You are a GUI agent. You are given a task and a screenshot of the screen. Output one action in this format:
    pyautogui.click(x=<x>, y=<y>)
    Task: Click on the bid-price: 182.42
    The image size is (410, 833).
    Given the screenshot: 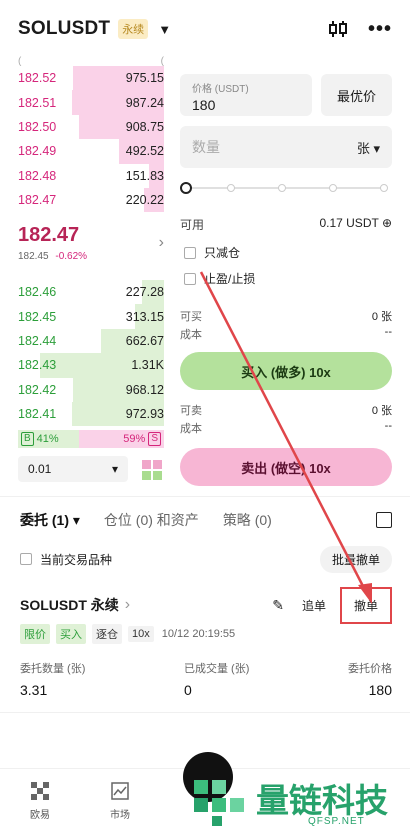 What is the action you would take?
    pyautogui.click(x=37, y=389)
    